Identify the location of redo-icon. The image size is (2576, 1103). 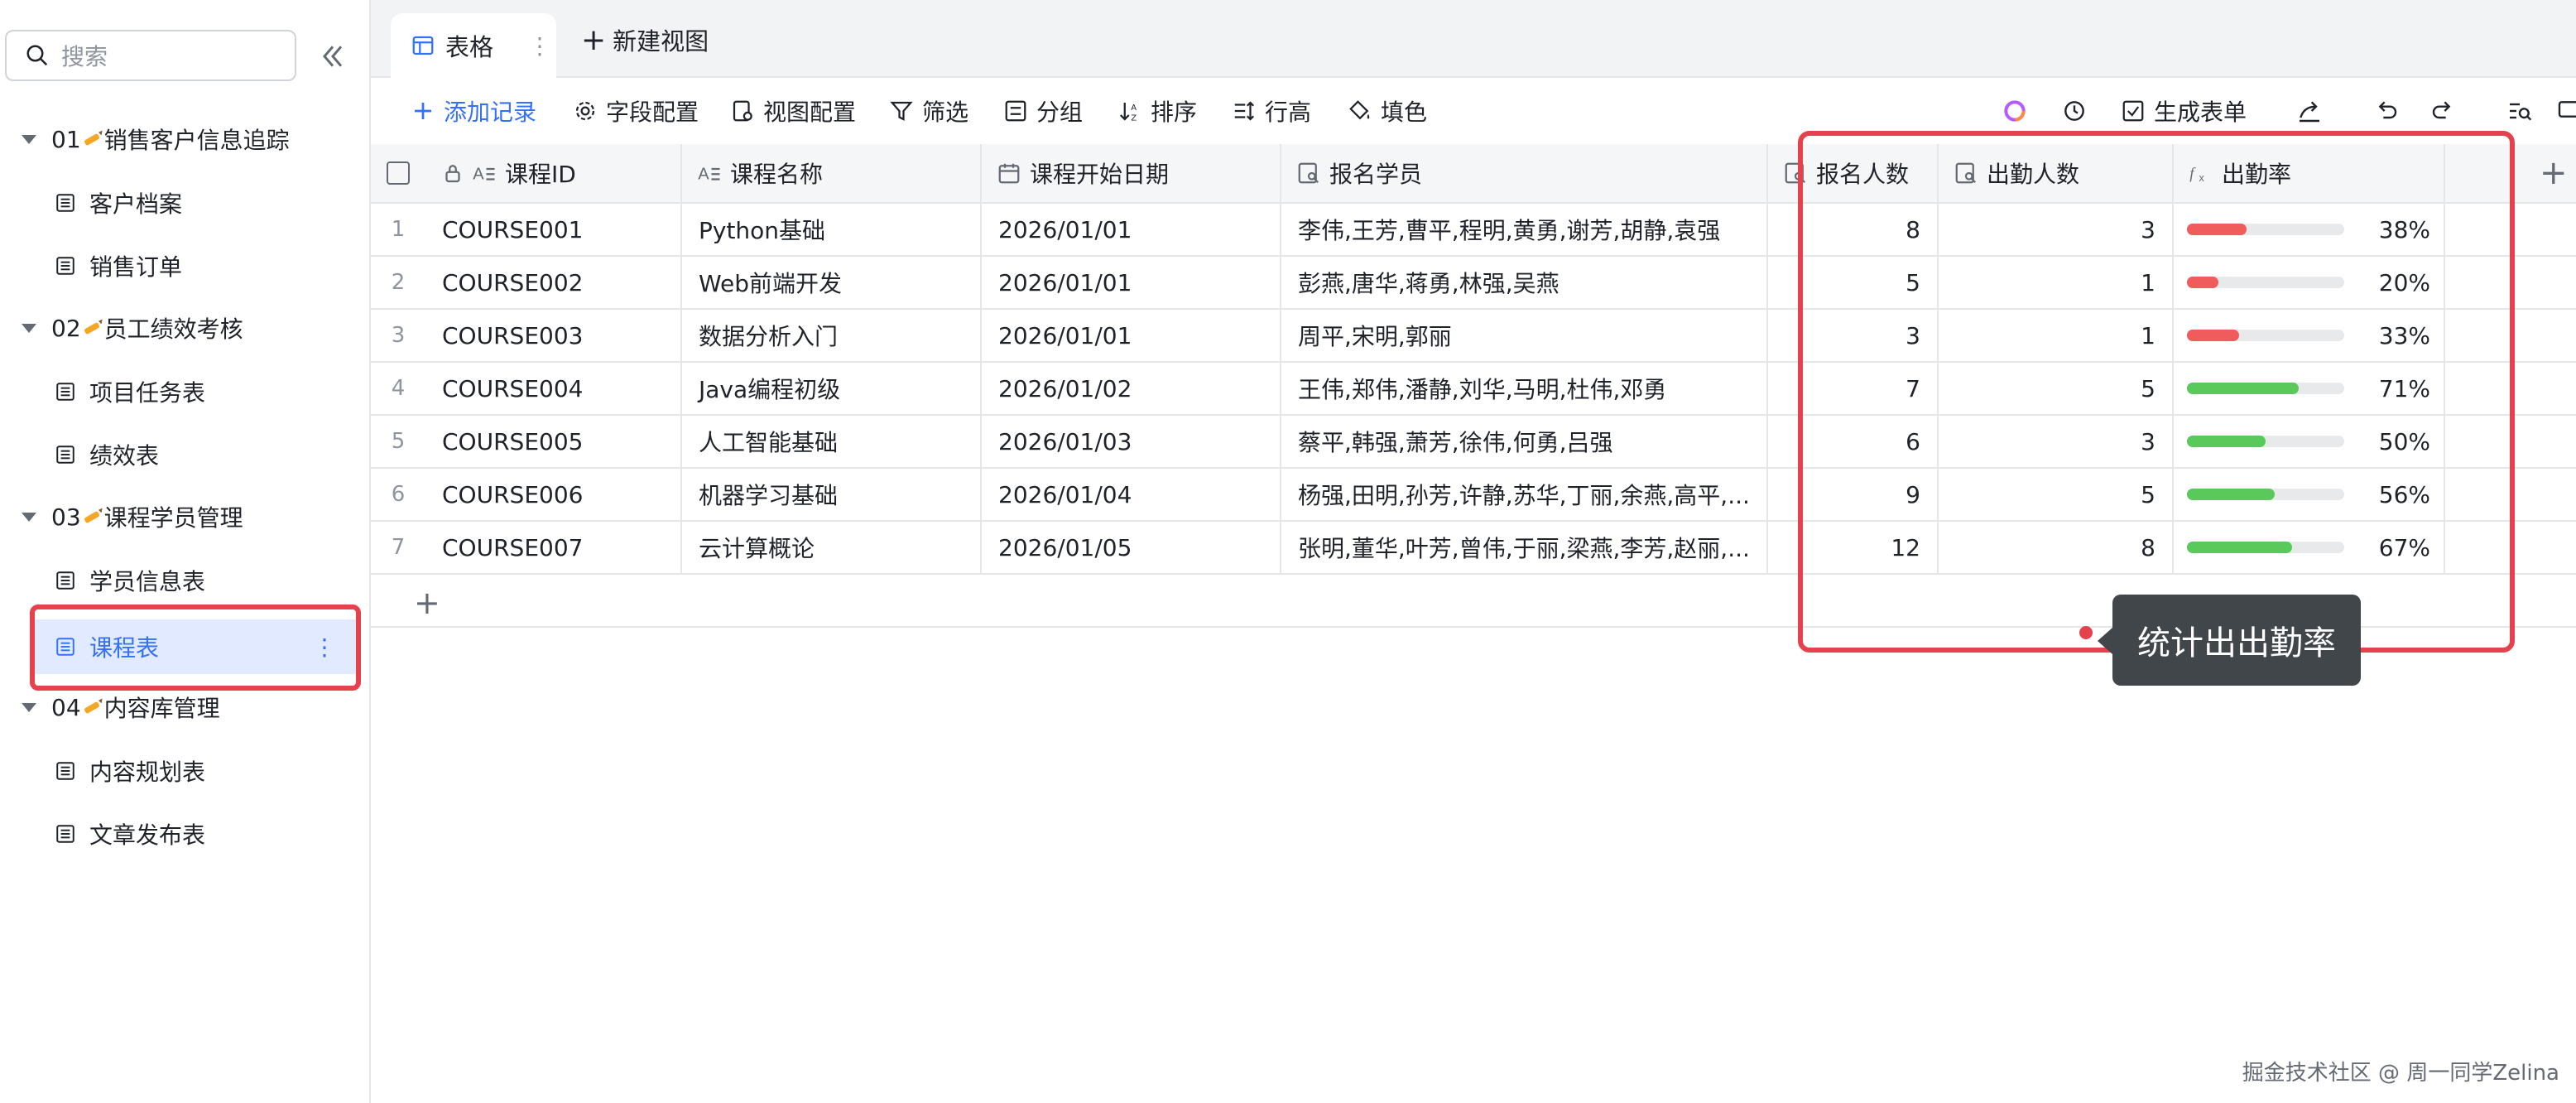
(2443, 111).